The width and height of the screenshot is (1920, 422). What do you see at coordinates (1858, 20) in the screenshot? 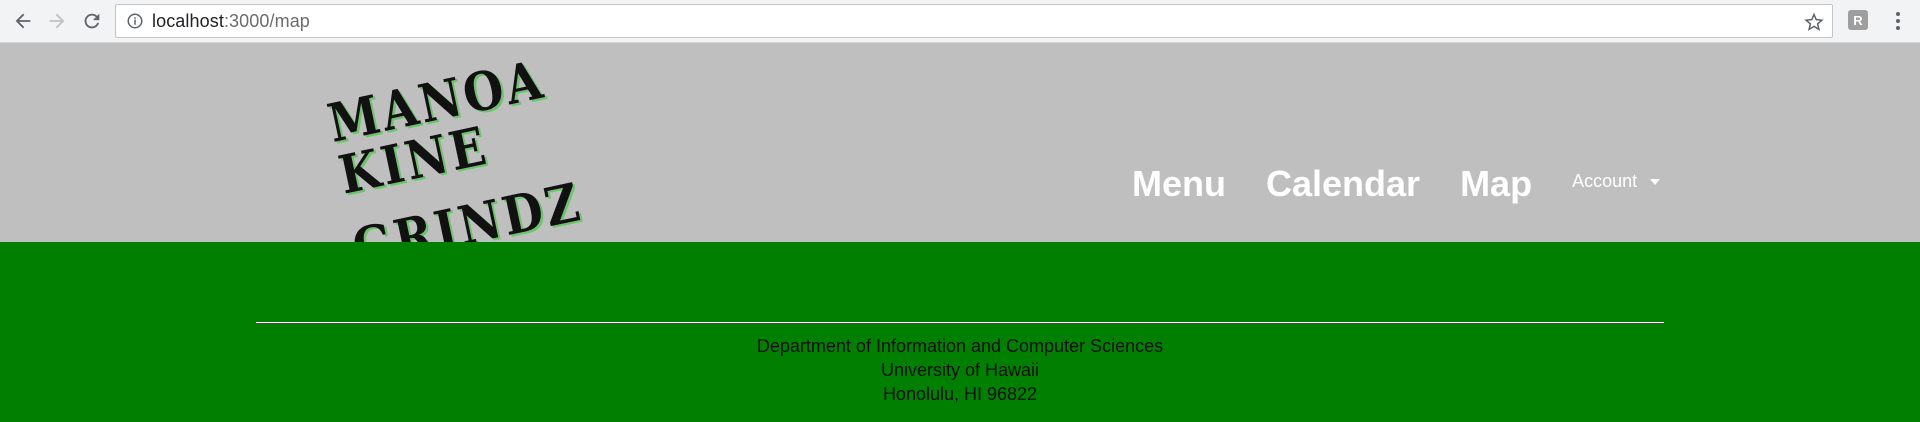
I see `extension-button: R` at bounding box center [1858, 20].